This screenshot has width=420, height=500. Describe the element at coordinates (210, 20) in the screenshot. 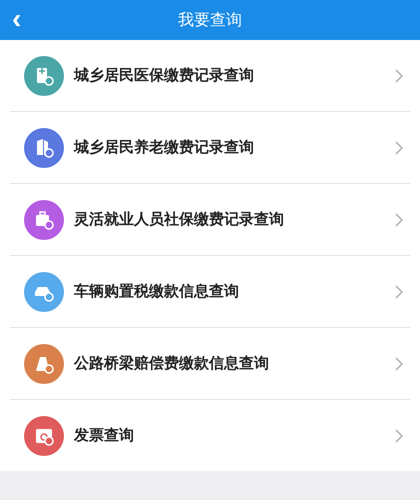

I see `page-title: 我要查询` at that location.